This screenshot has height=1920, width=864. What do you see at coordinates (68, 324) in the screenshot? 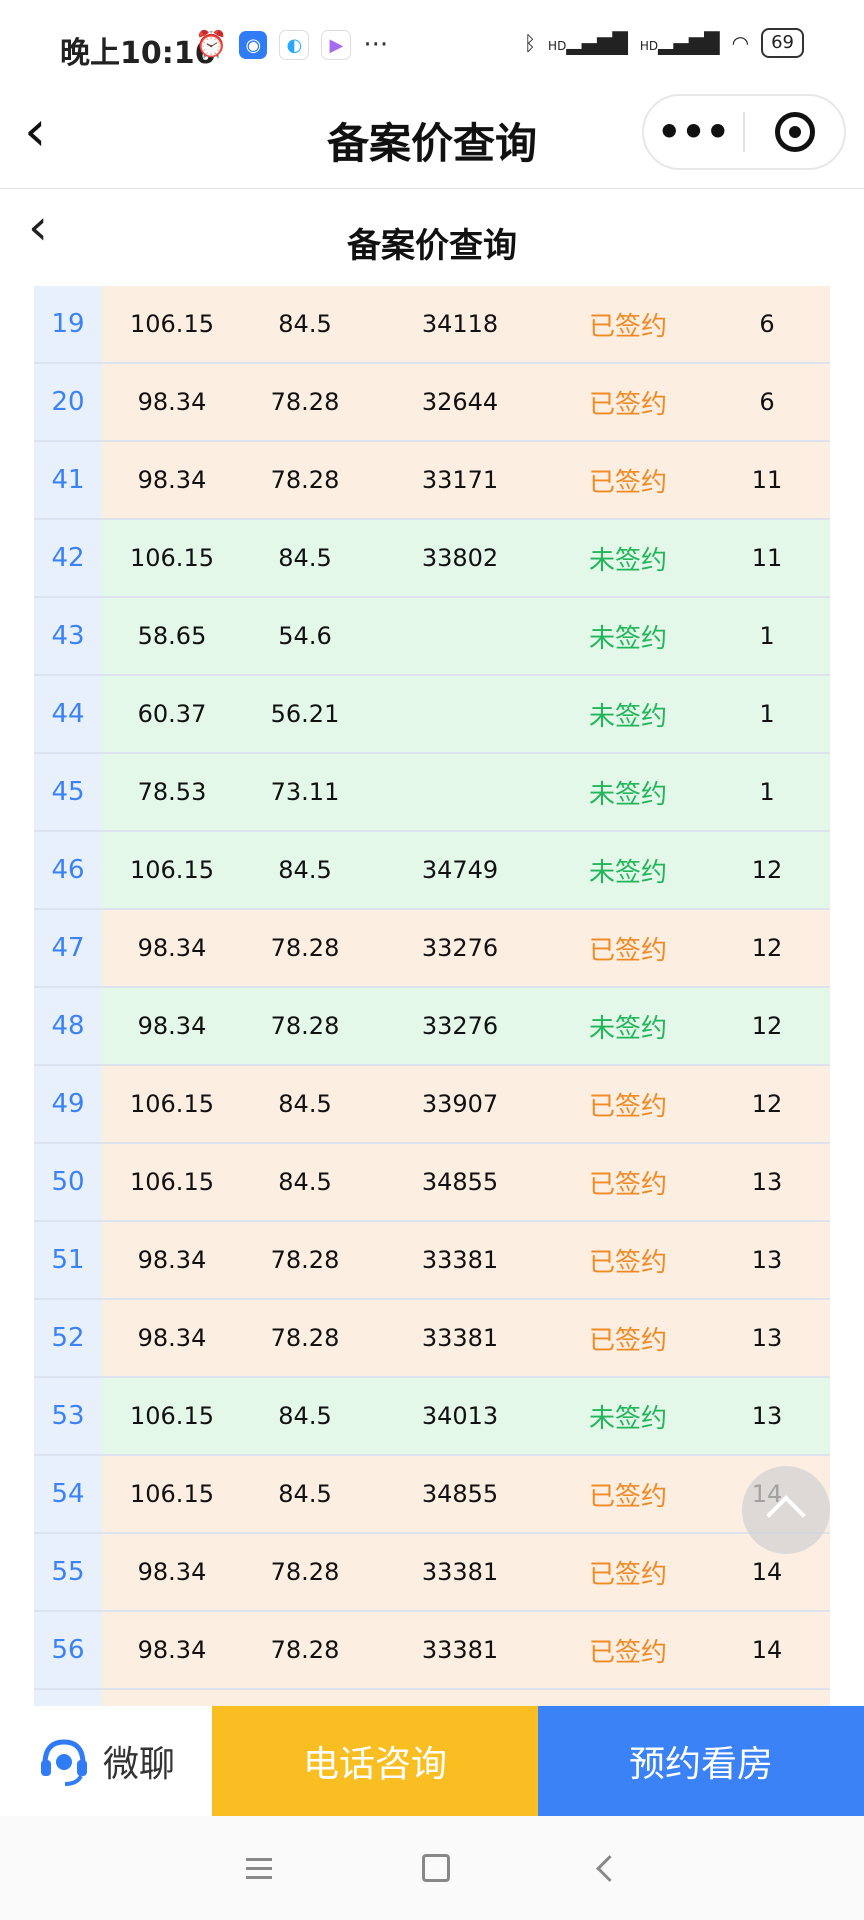
I see `row-index: 19` at bounding box center [68, 324].